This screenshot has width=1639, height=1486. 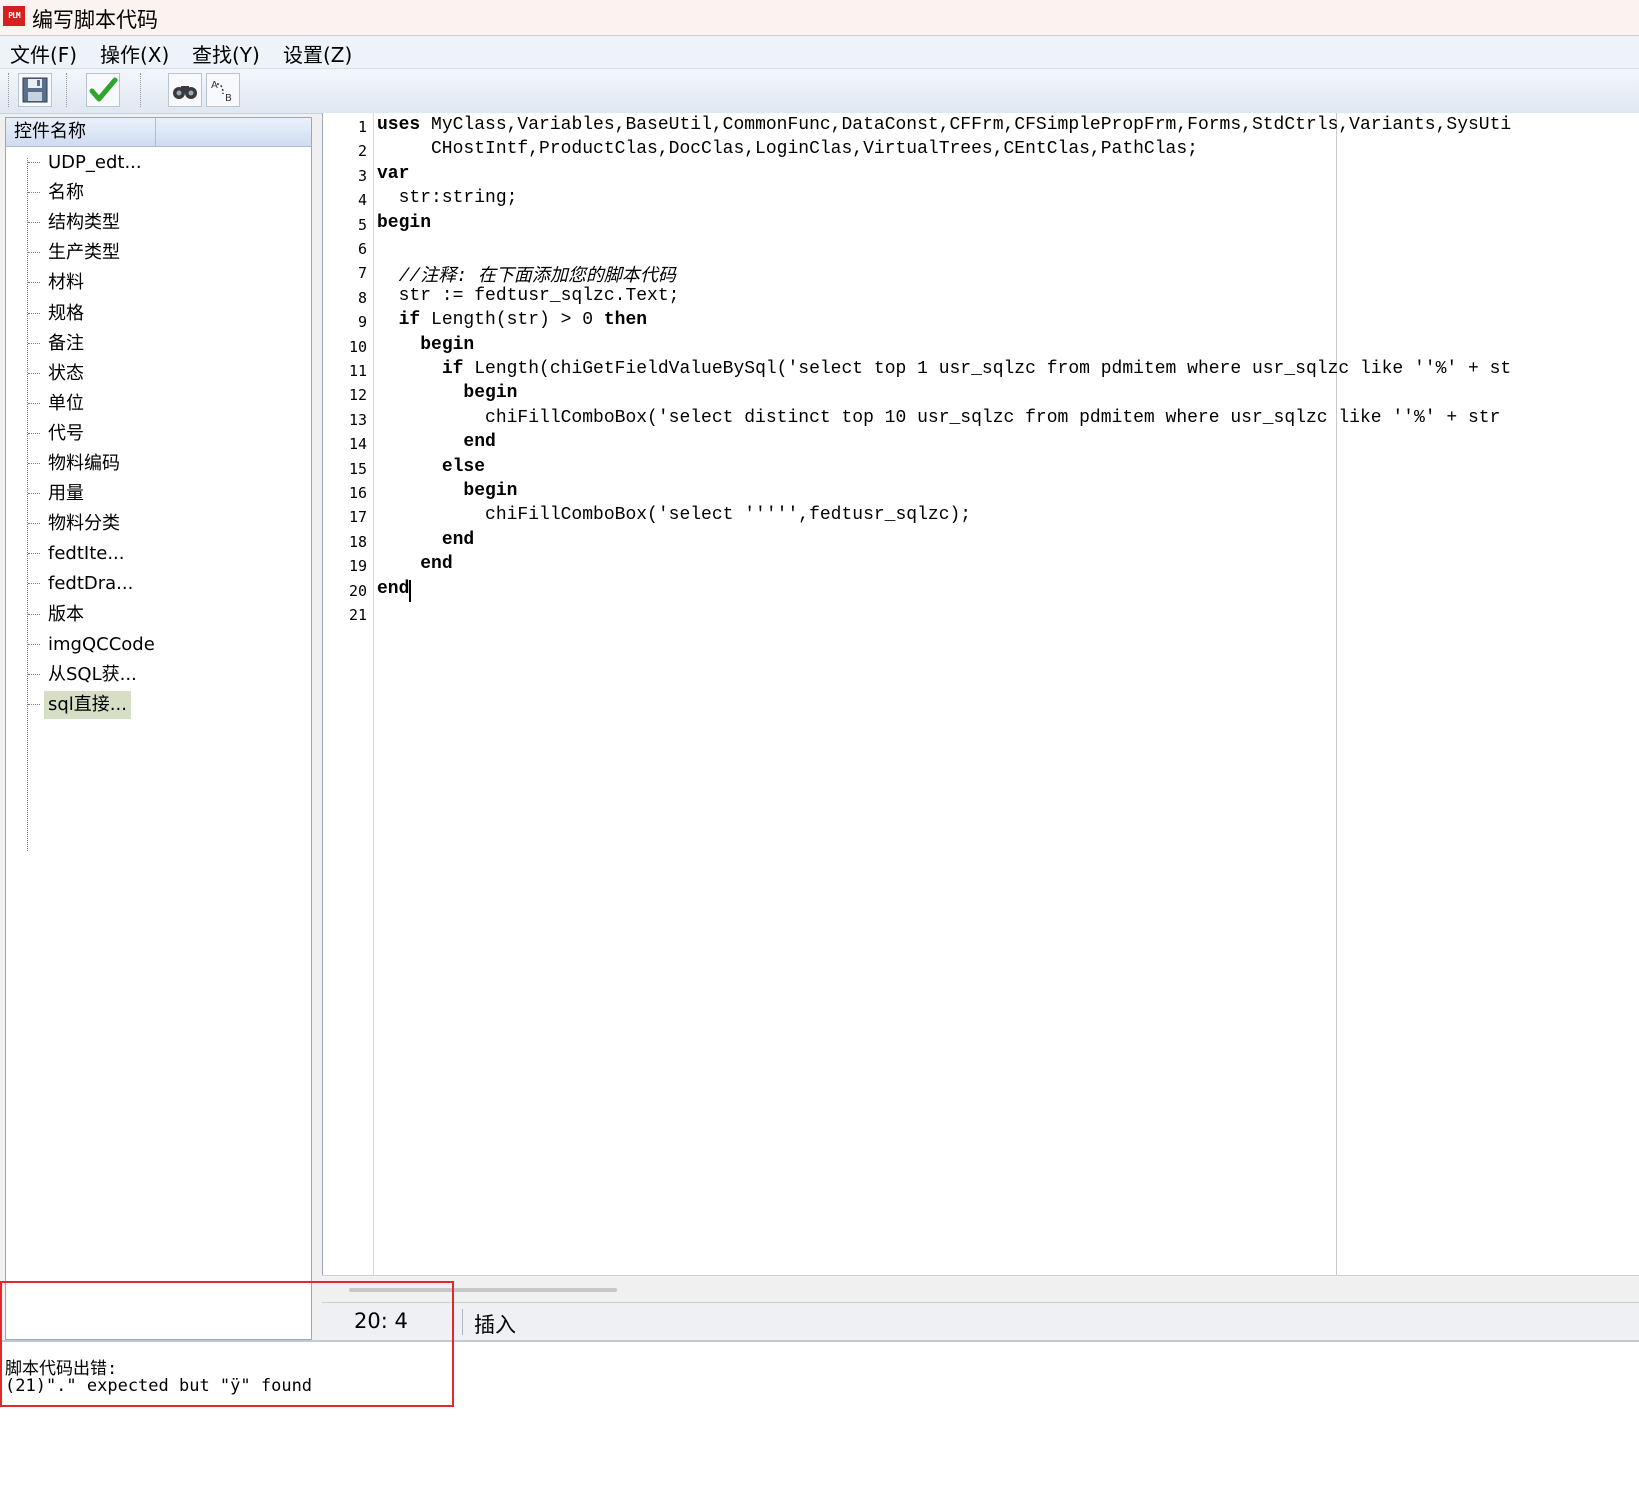 What do you see at coordinates (27, 504) in the screenshot?
I see `tree-connector-line` at bounding box center [27, 504].